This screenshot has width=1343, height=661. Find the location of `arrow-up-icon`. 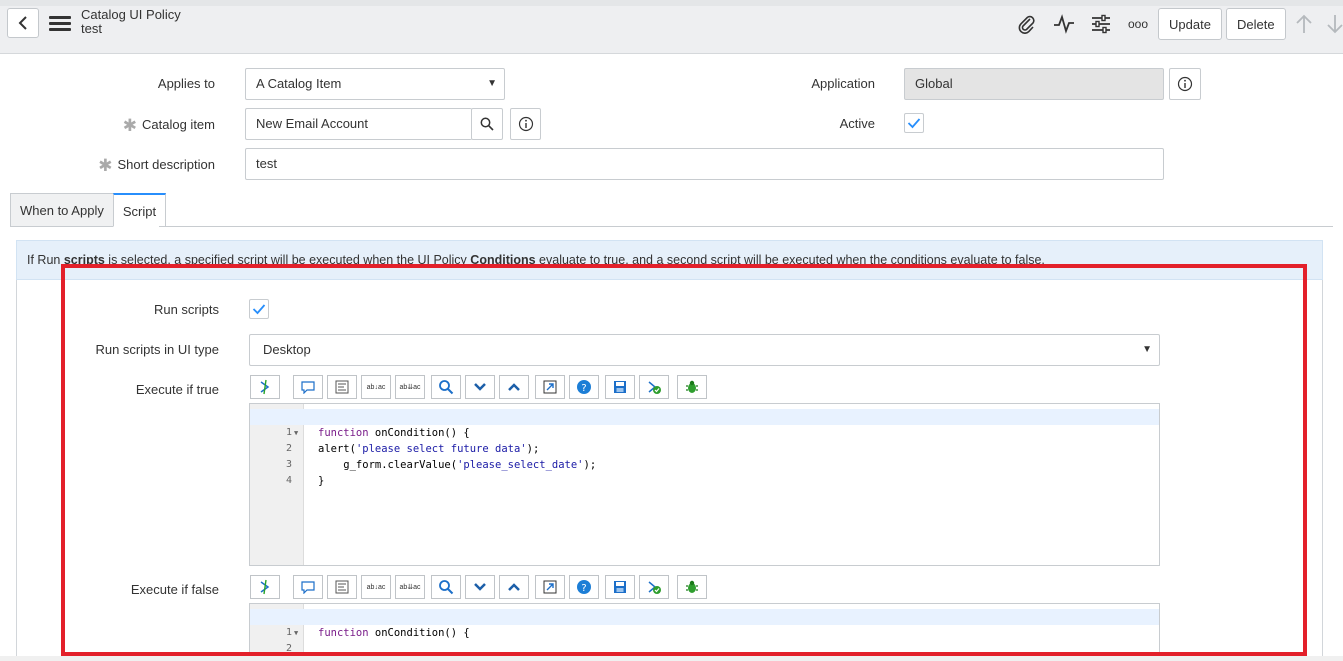

arrow-up-icon is located at coordinates (1304, 24).